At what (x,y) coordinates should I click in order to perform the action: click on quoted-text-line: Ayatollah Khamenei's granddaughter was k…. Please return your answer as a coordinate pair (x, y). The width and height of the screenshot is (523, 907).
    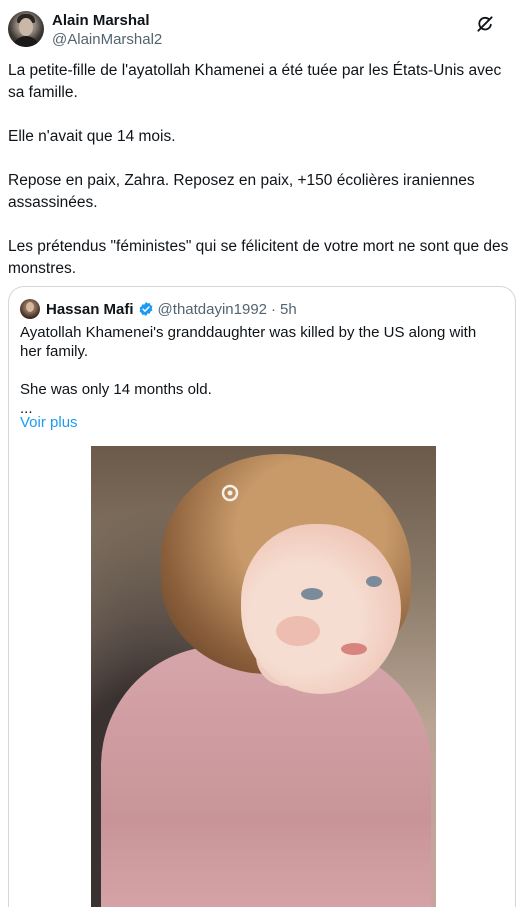
    Looking at the image, I should click on (248, 342).